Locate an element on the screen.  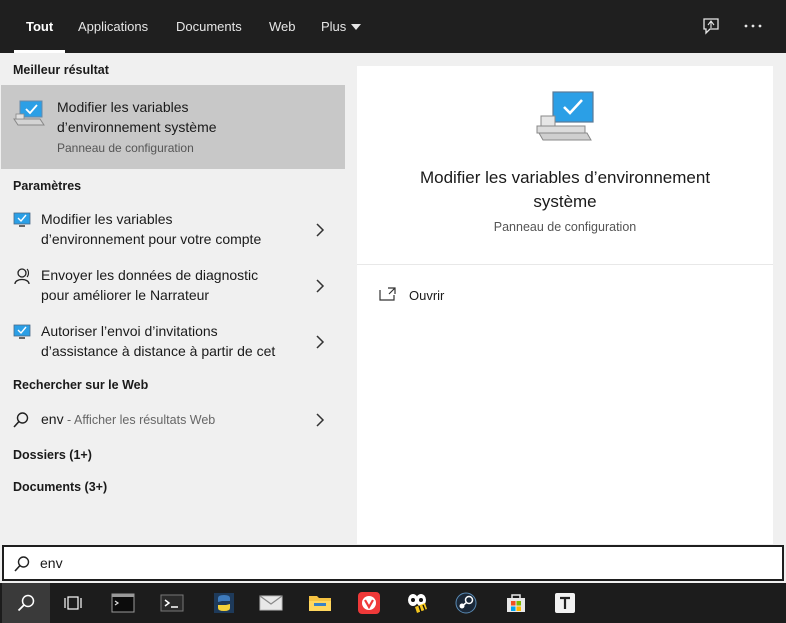
steam-icon is located at coordinates (466, 603).